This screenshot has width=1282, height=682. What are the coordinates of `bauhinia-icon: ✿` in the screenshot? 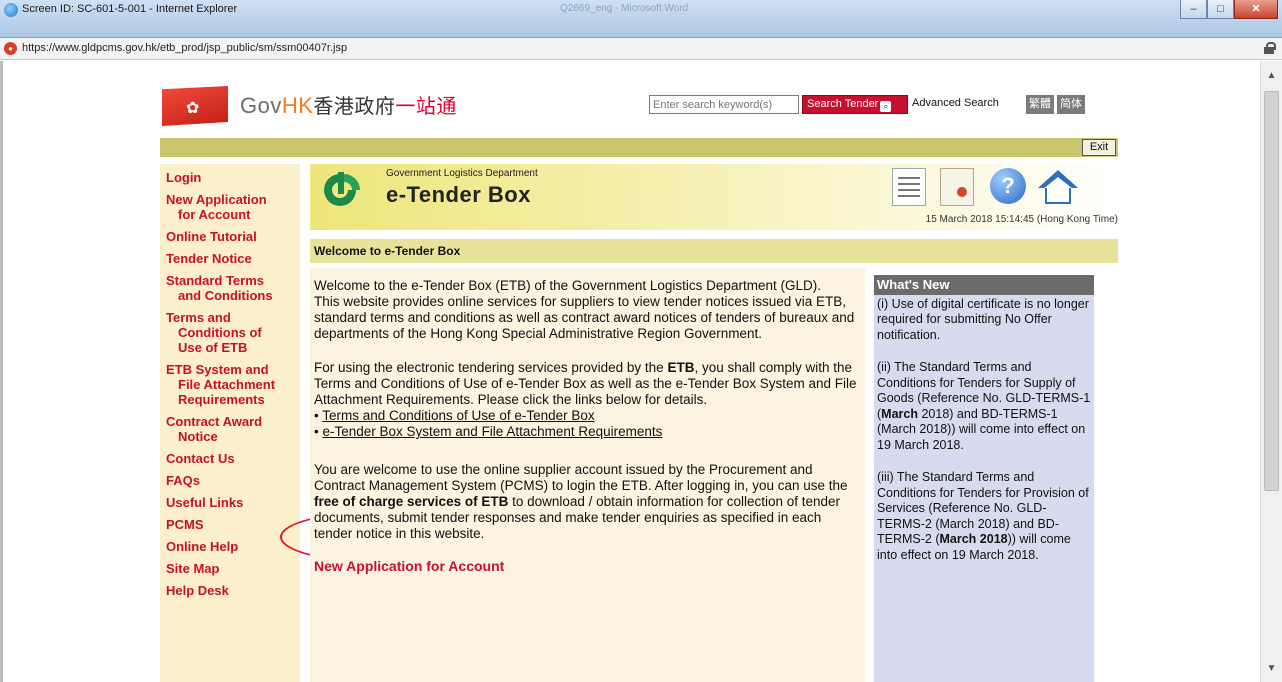 It's located at (193, 108).